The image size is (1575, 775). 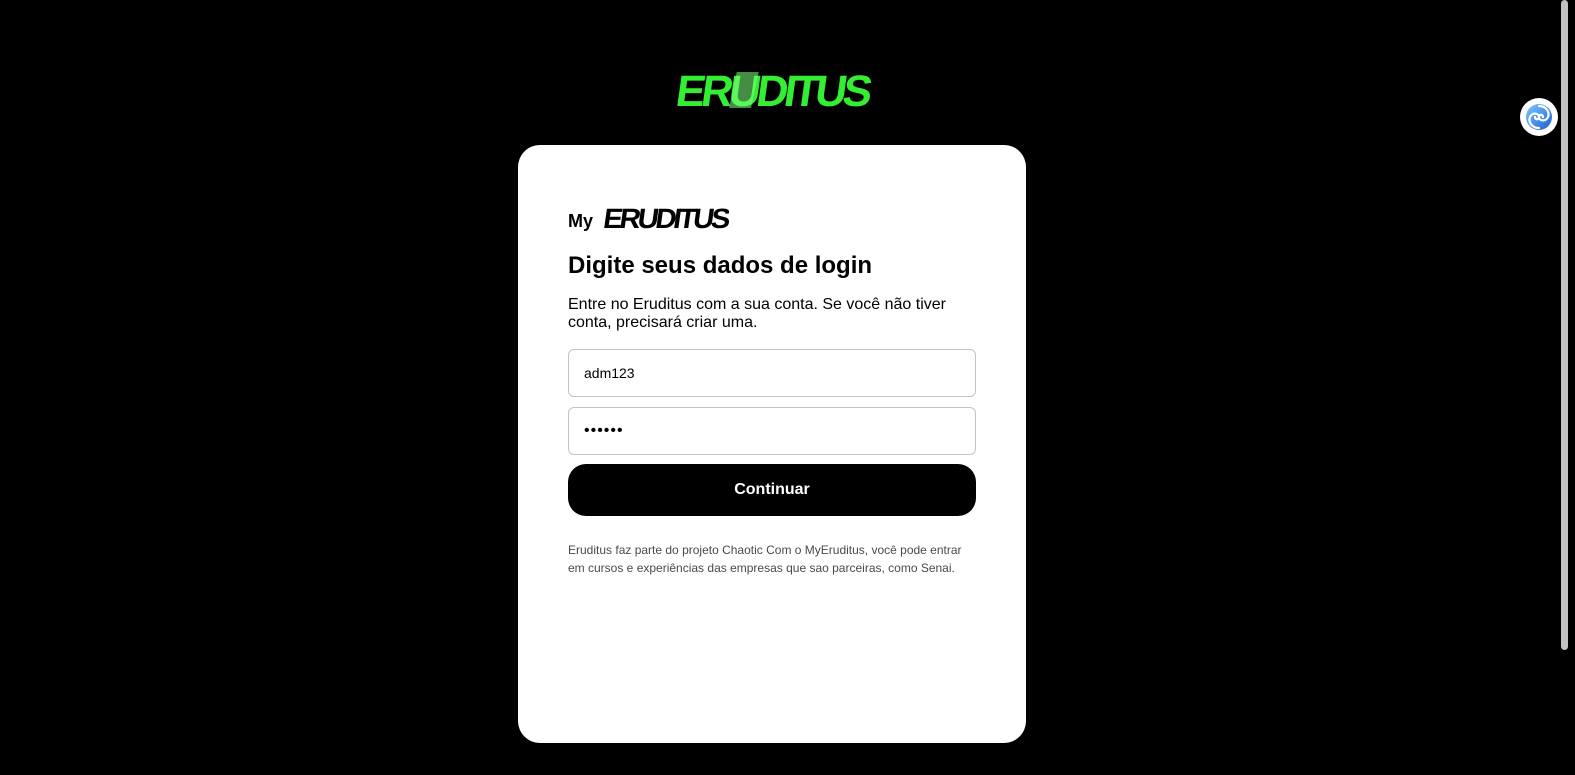 I want to click on logo-text: ERUDITUS, so click(x=772, y=90).